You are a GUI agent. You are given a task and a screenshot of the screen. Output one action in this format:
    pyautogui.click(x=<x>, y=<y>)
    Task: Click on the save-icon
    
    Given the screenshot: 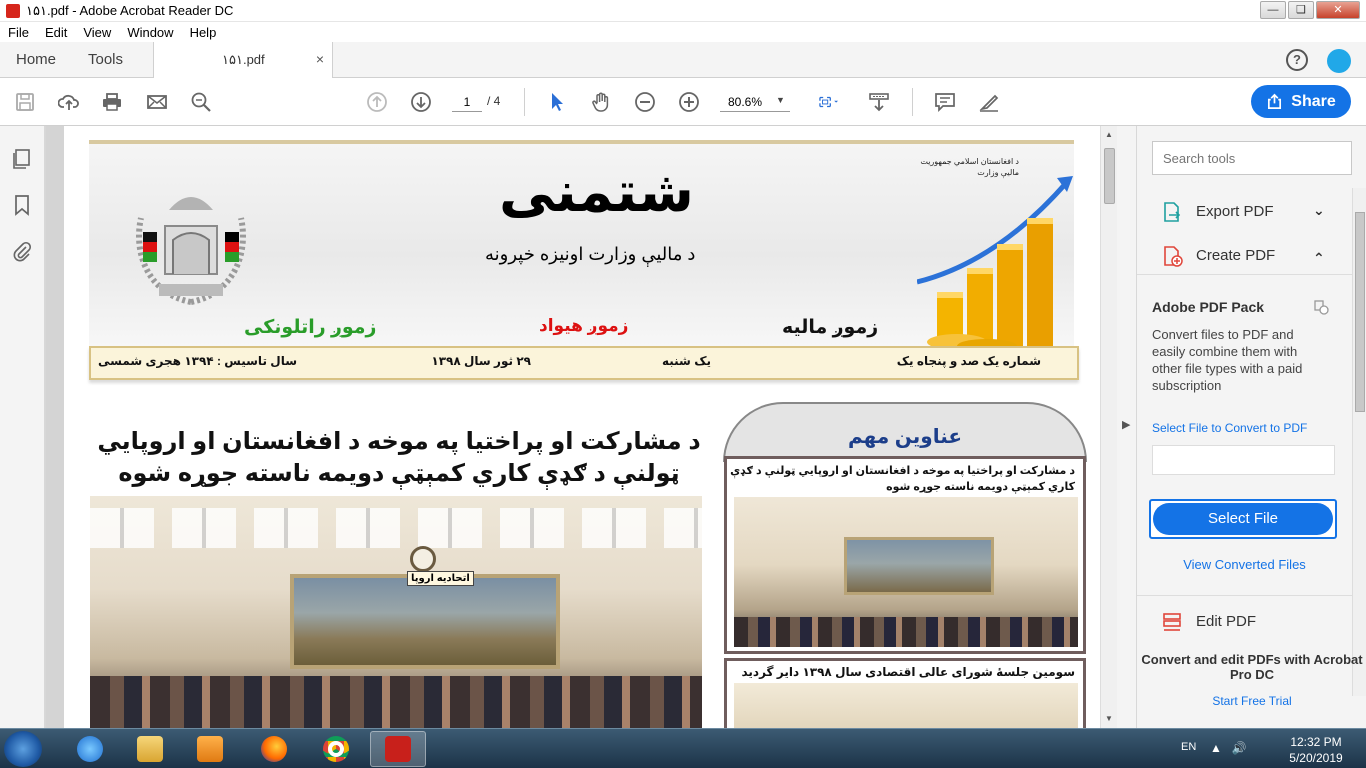 What is the action you would take?
    pyautogui.click(x=25, y=102)
    